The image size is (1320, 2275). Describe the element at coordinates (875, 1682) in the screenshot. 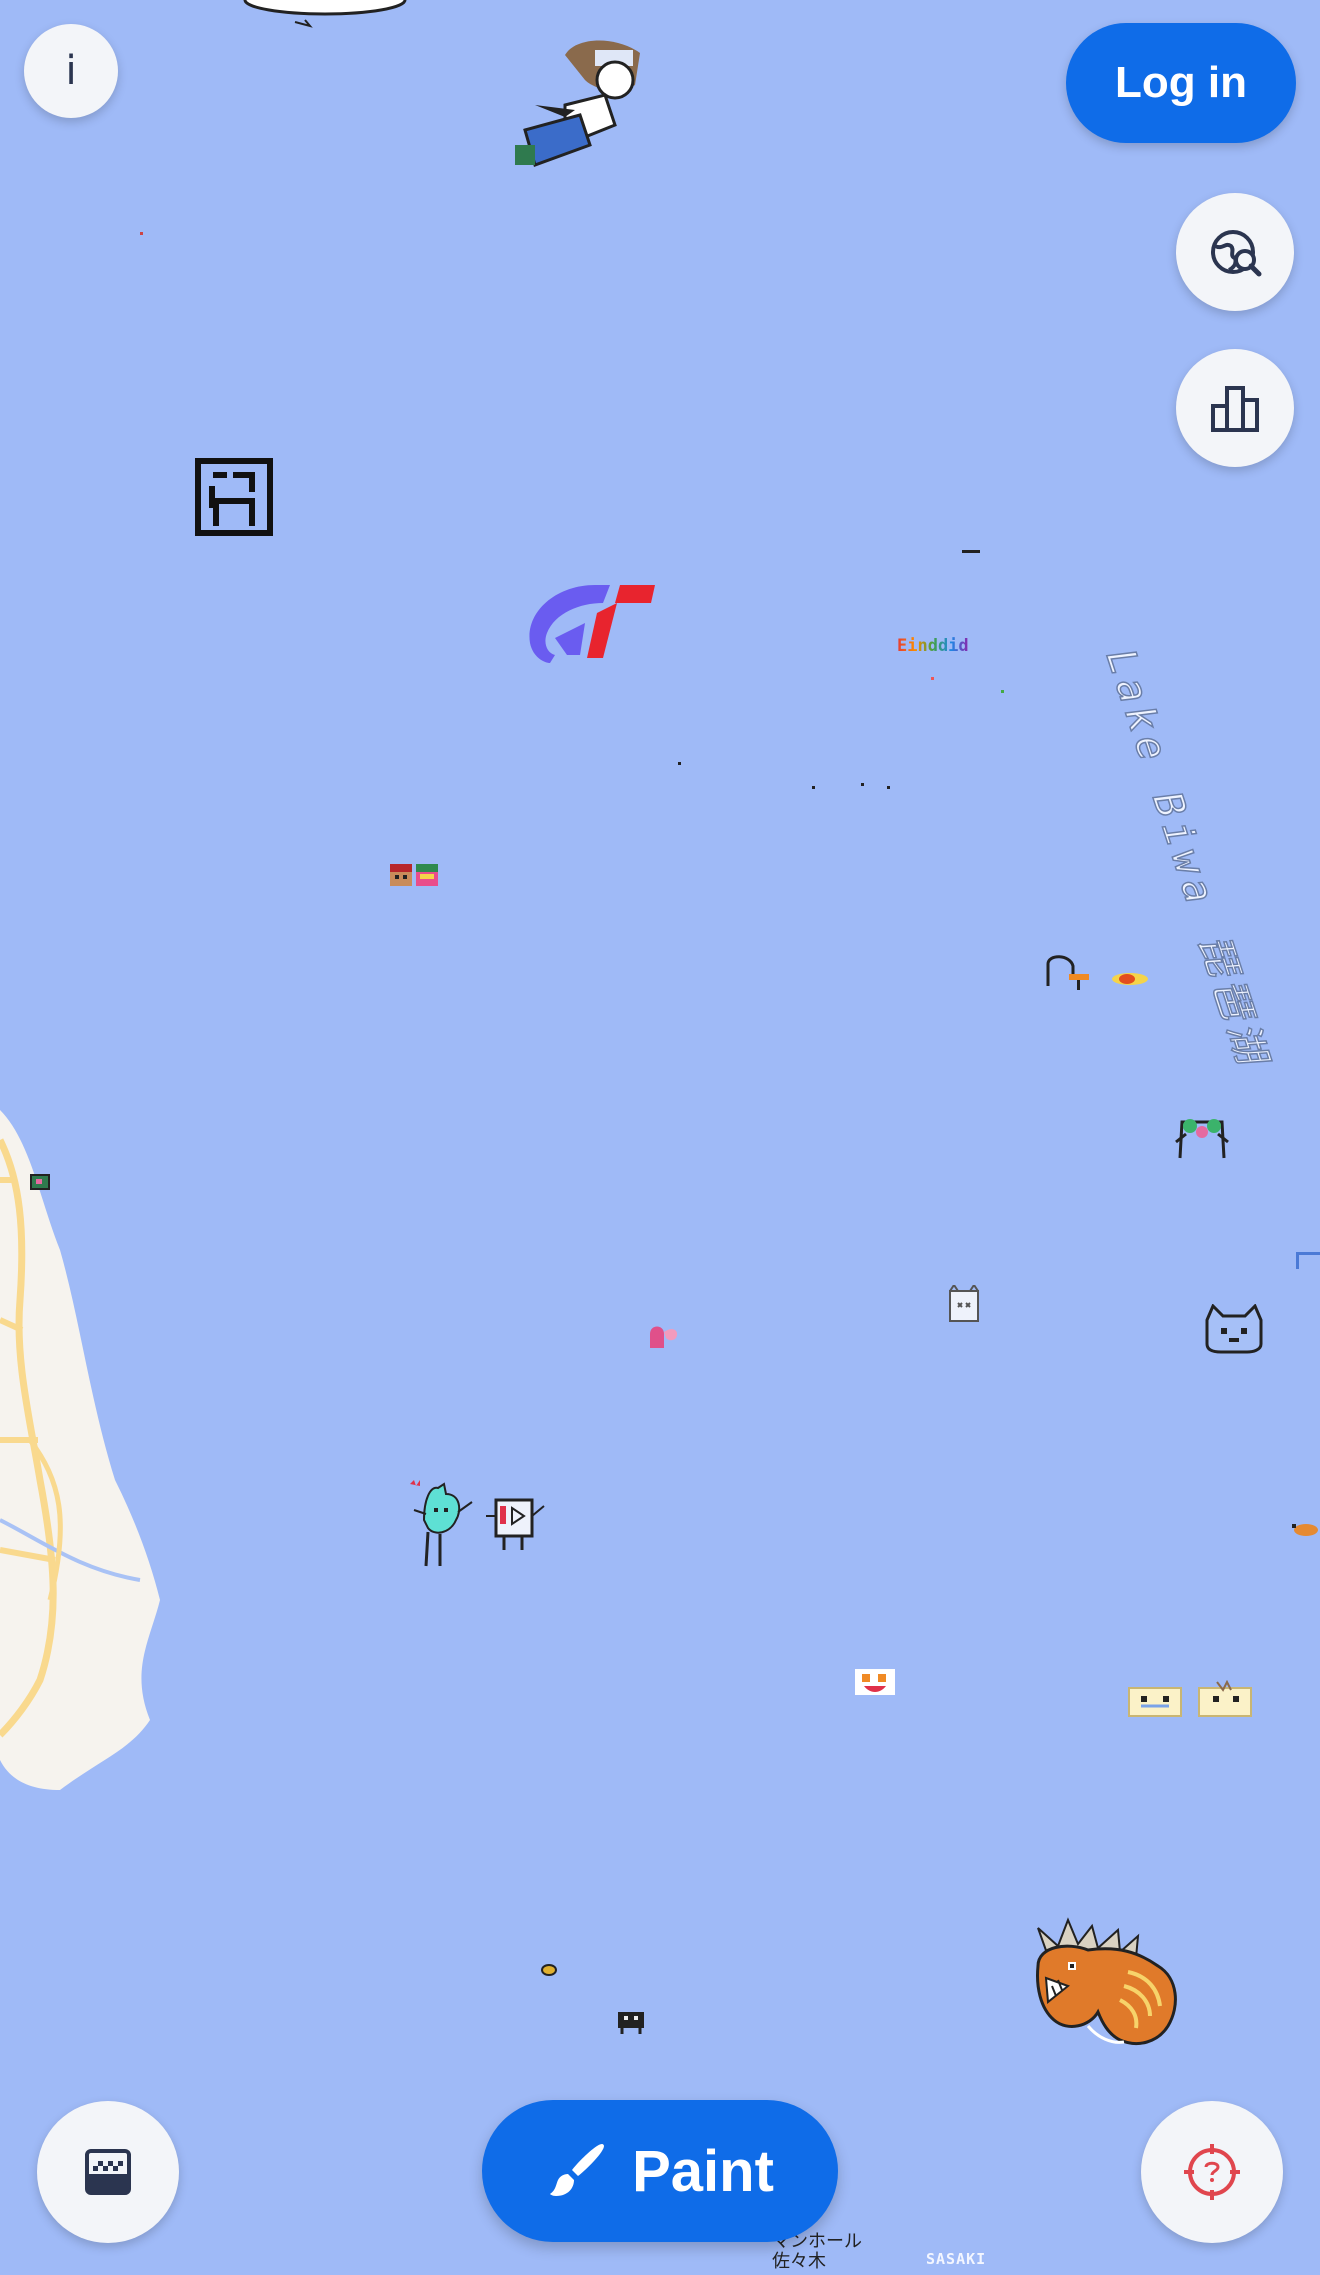

I see `pixel-art-smile-face` at that location.